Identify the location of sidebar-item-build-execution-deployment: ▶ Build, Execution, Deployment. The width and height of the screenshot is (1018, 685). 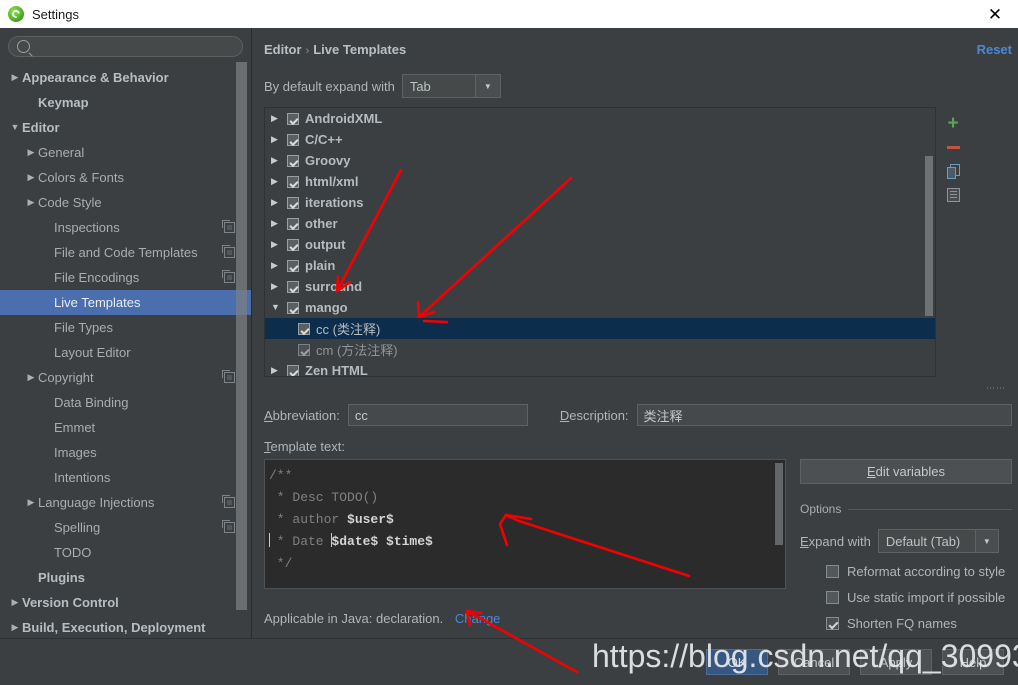
(125, 627).